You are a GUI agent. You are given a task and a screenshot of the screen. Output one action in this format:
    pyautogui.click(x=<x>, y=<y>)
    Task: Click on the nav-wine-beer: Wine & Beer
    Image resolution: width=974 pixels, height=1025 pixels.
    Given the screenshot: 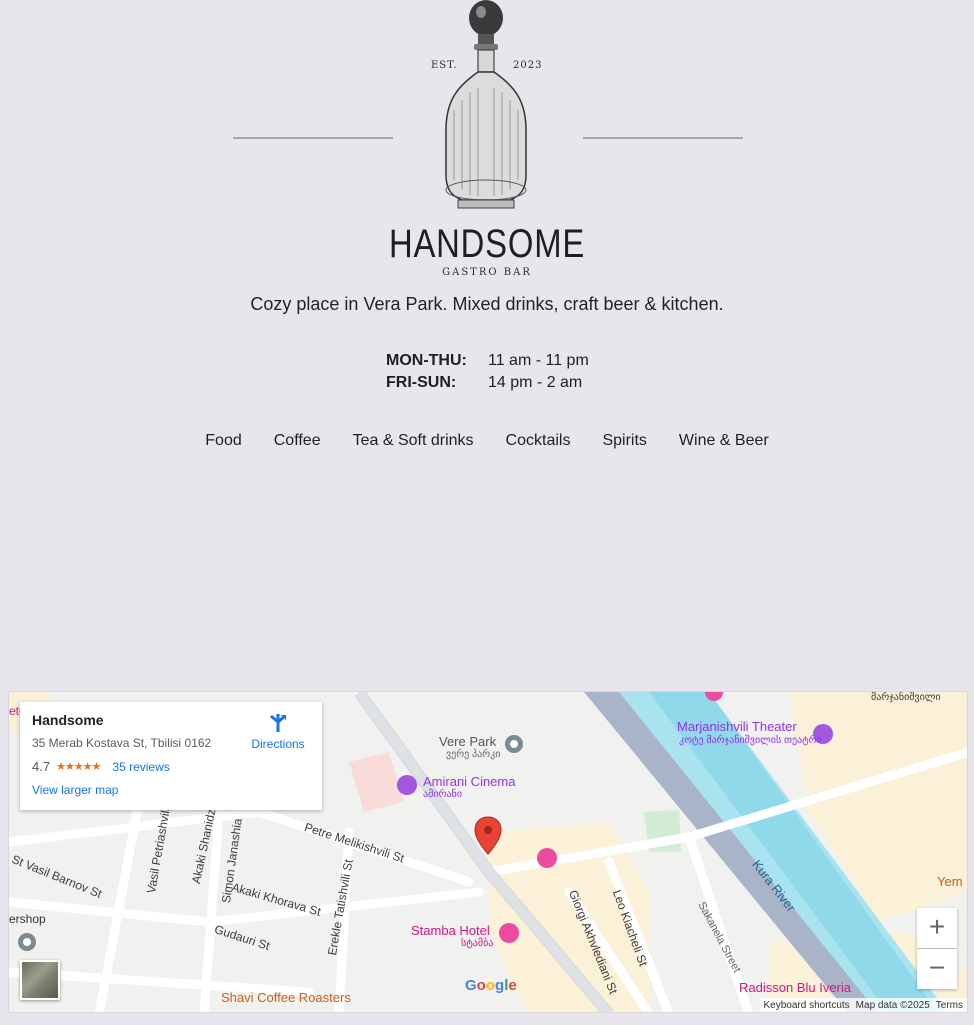 What is the action you would take?
    pyautogui.click(x=724, y=441)
    